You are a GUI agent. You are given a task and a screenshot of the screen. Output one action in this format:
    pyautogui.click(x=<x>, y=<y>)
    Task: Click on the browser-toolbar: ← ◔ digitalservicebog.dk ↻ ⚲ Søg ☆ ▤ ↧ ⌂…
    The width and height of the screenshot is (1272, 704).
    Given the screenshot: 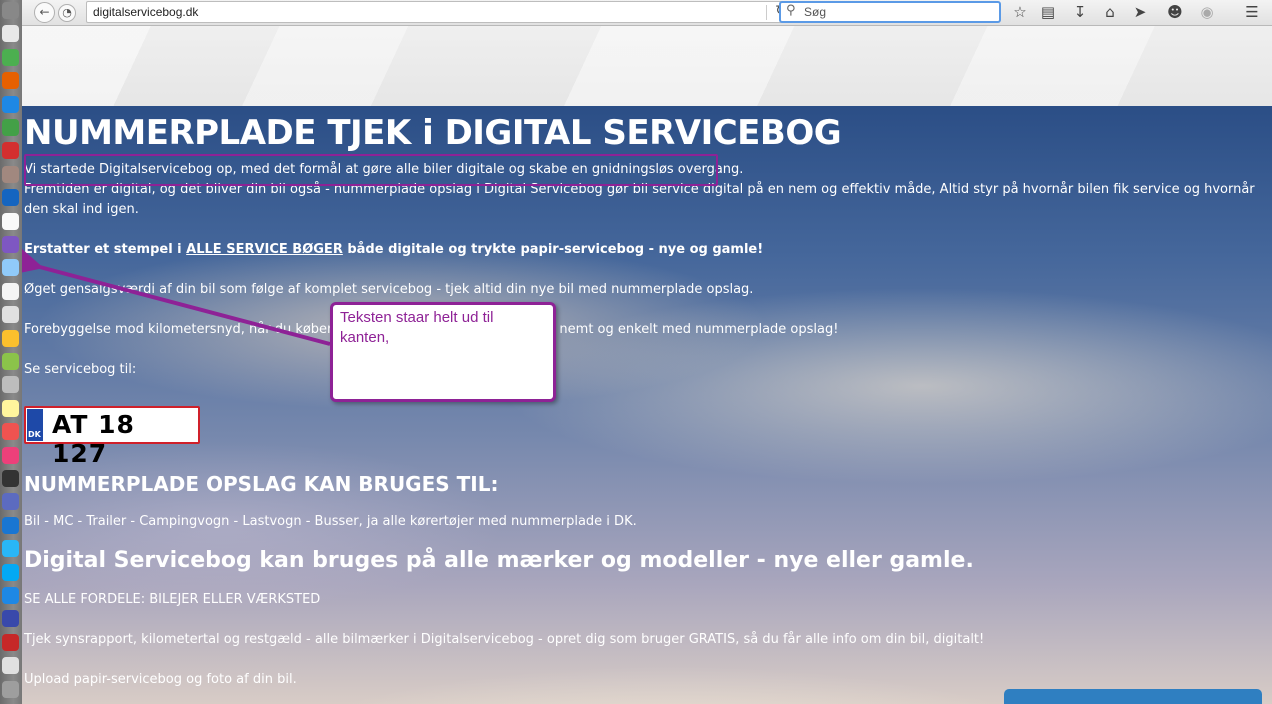 What is the action you would take?
    pyautogui.click(x=647, y=13)
    